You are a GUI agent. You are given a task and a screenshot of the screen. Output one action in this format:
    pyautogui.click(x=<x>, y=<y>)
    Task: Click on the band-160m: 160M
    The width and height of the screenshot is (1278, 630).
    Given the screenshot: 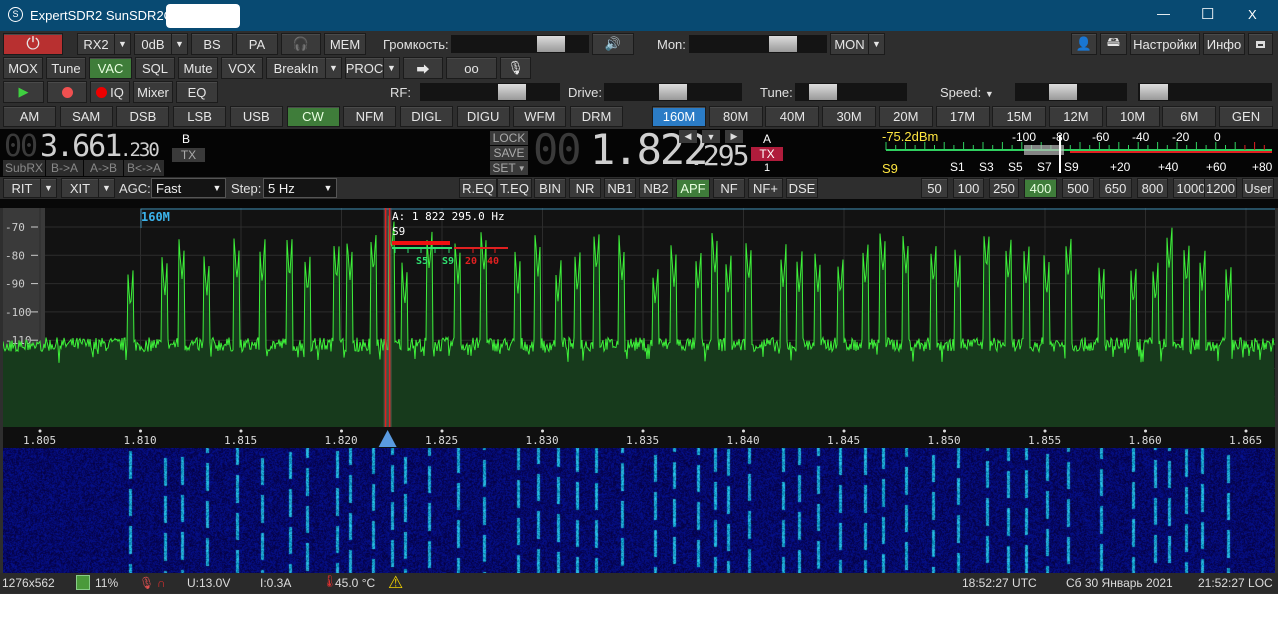 What is the action you would take?
    pyautogui.click(x=679, y=116)
    